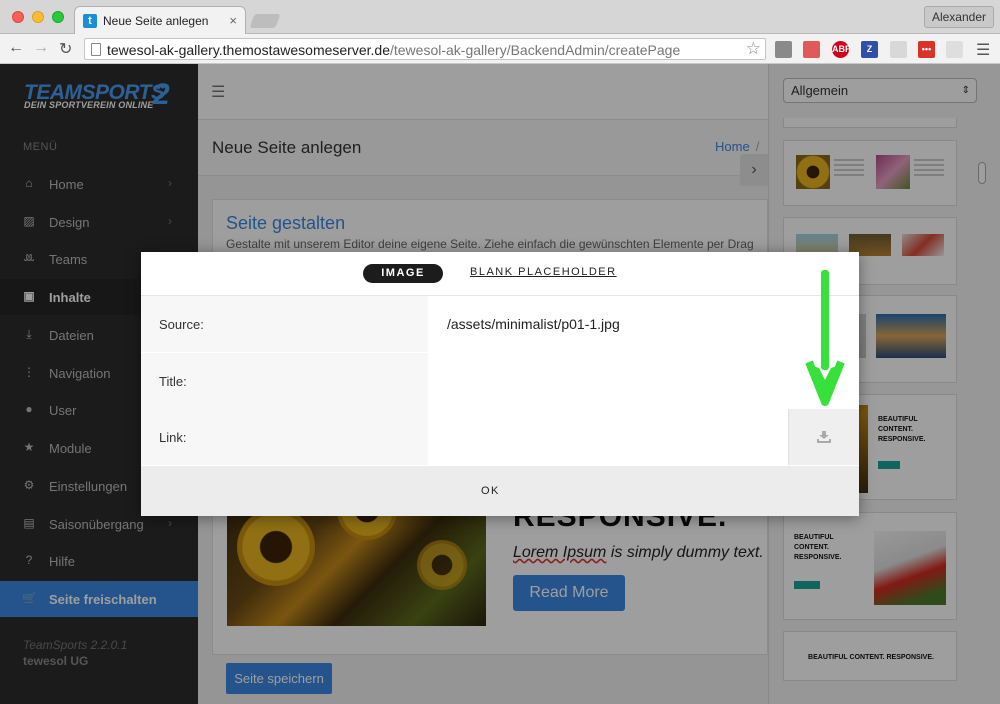 This screenshot has height=704, width=1000. Describe the element at coordinates (608, 437) in the screenshot. I see `link-input` at that location.